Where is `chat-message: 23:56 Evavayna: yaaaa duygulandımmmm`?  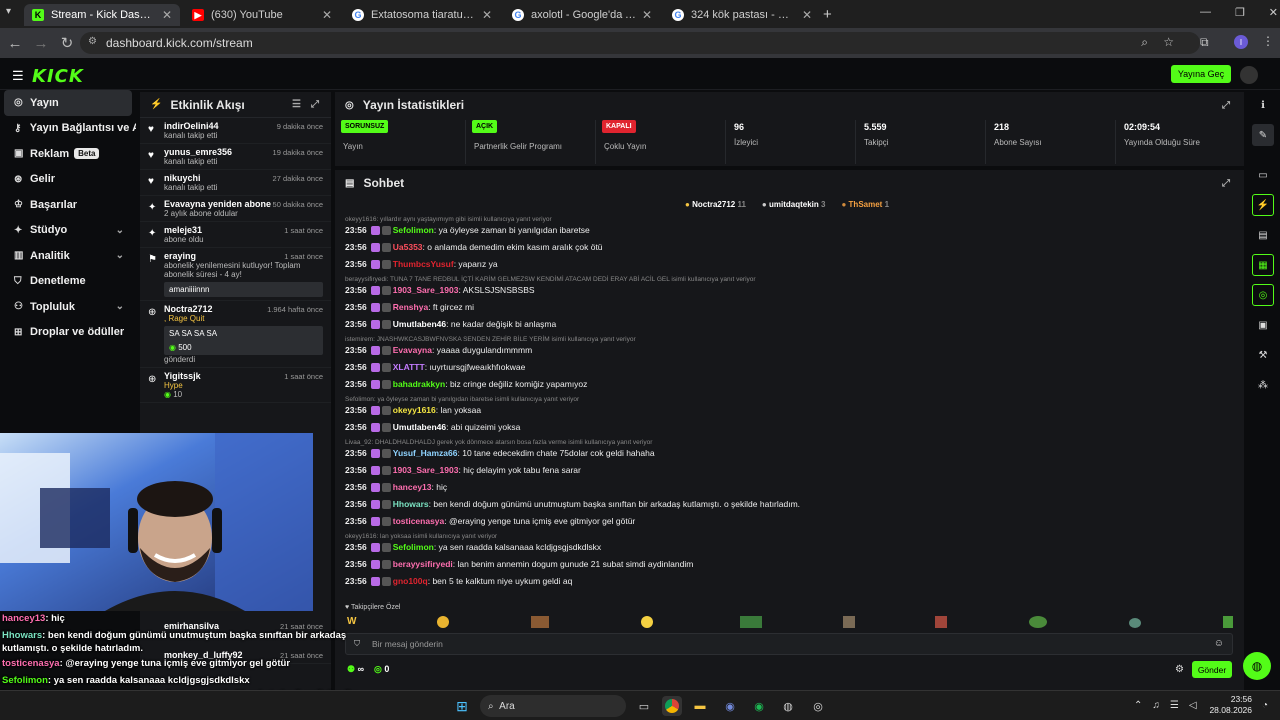
chat-message: 23:56 Evavayna: yaaaa duygulandımmmm is located at coordinates (438, 350).